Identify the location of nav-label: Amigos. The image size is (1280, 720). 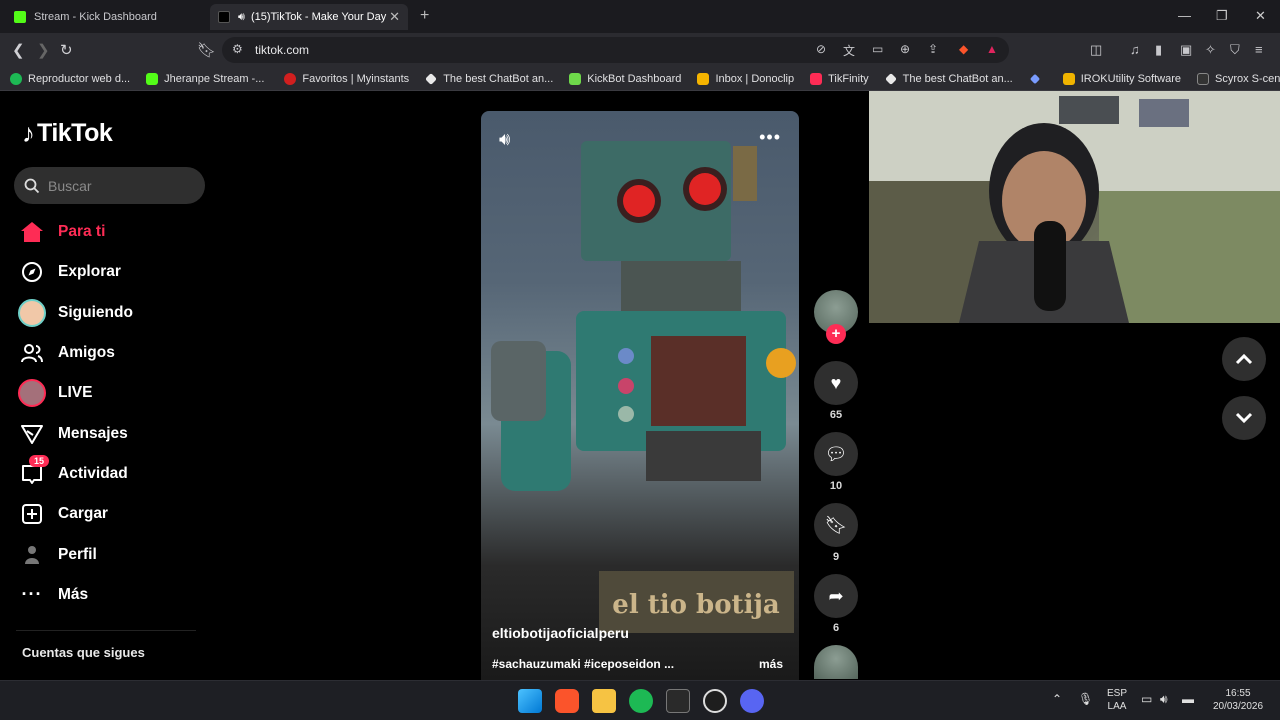
(86, 353).